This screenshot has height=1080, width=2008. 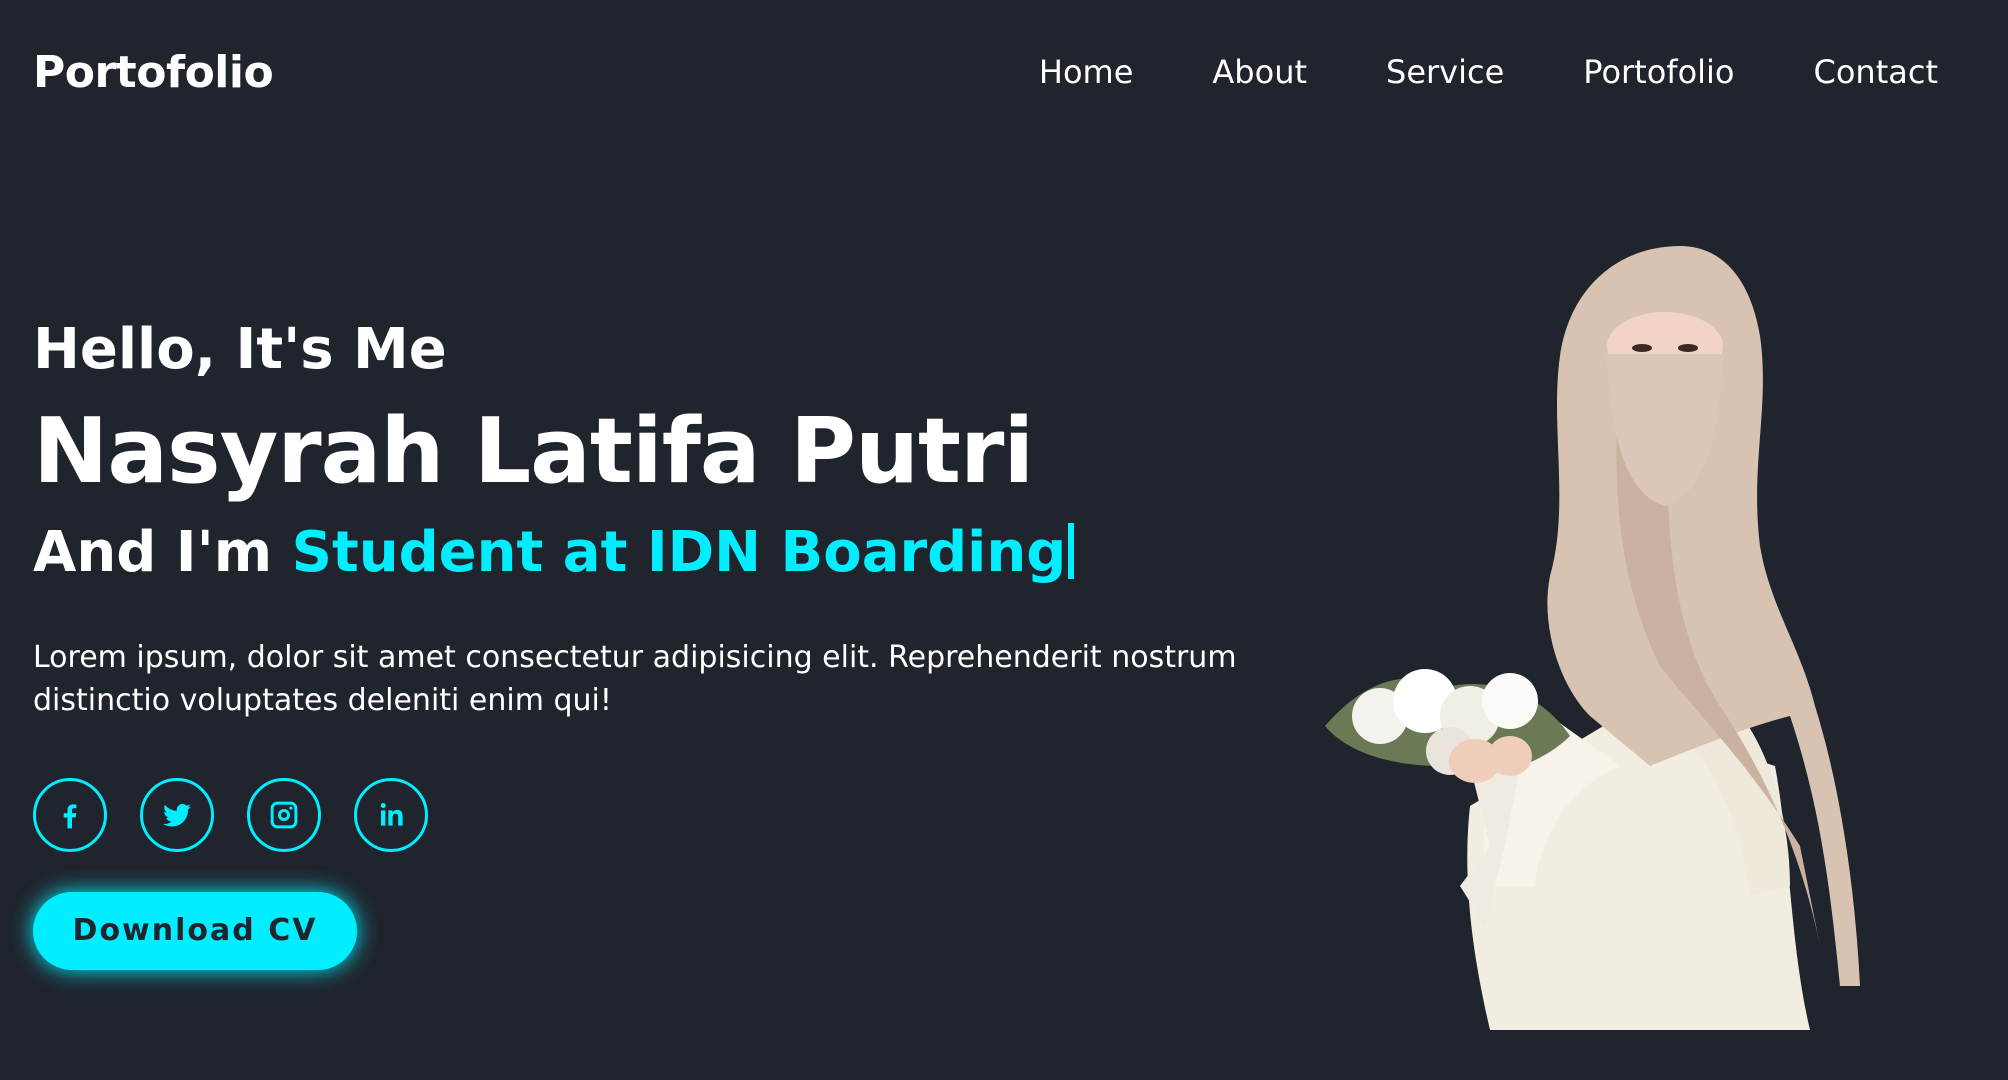 I want to click on nav-service: Service, so click(x=1445, y=72).